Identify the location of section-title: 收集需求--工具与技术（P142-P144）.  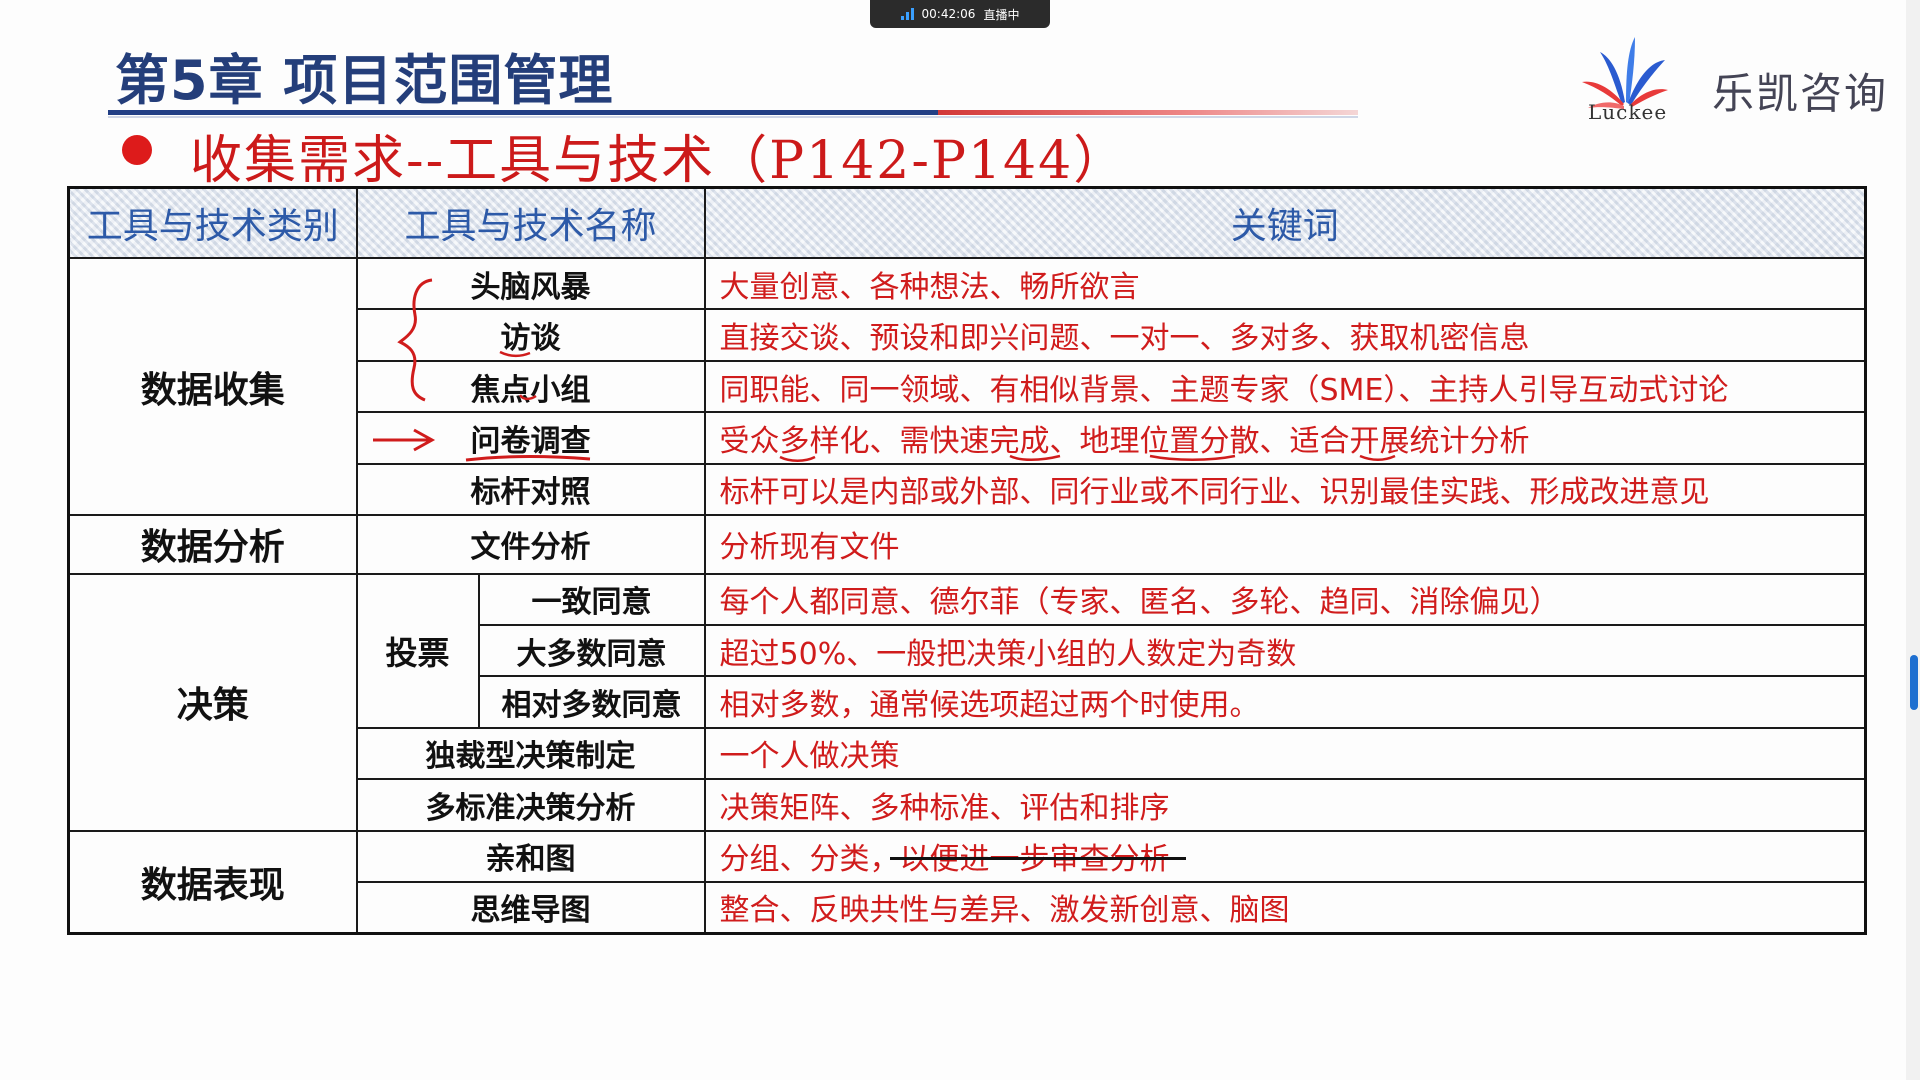
(659, 161).